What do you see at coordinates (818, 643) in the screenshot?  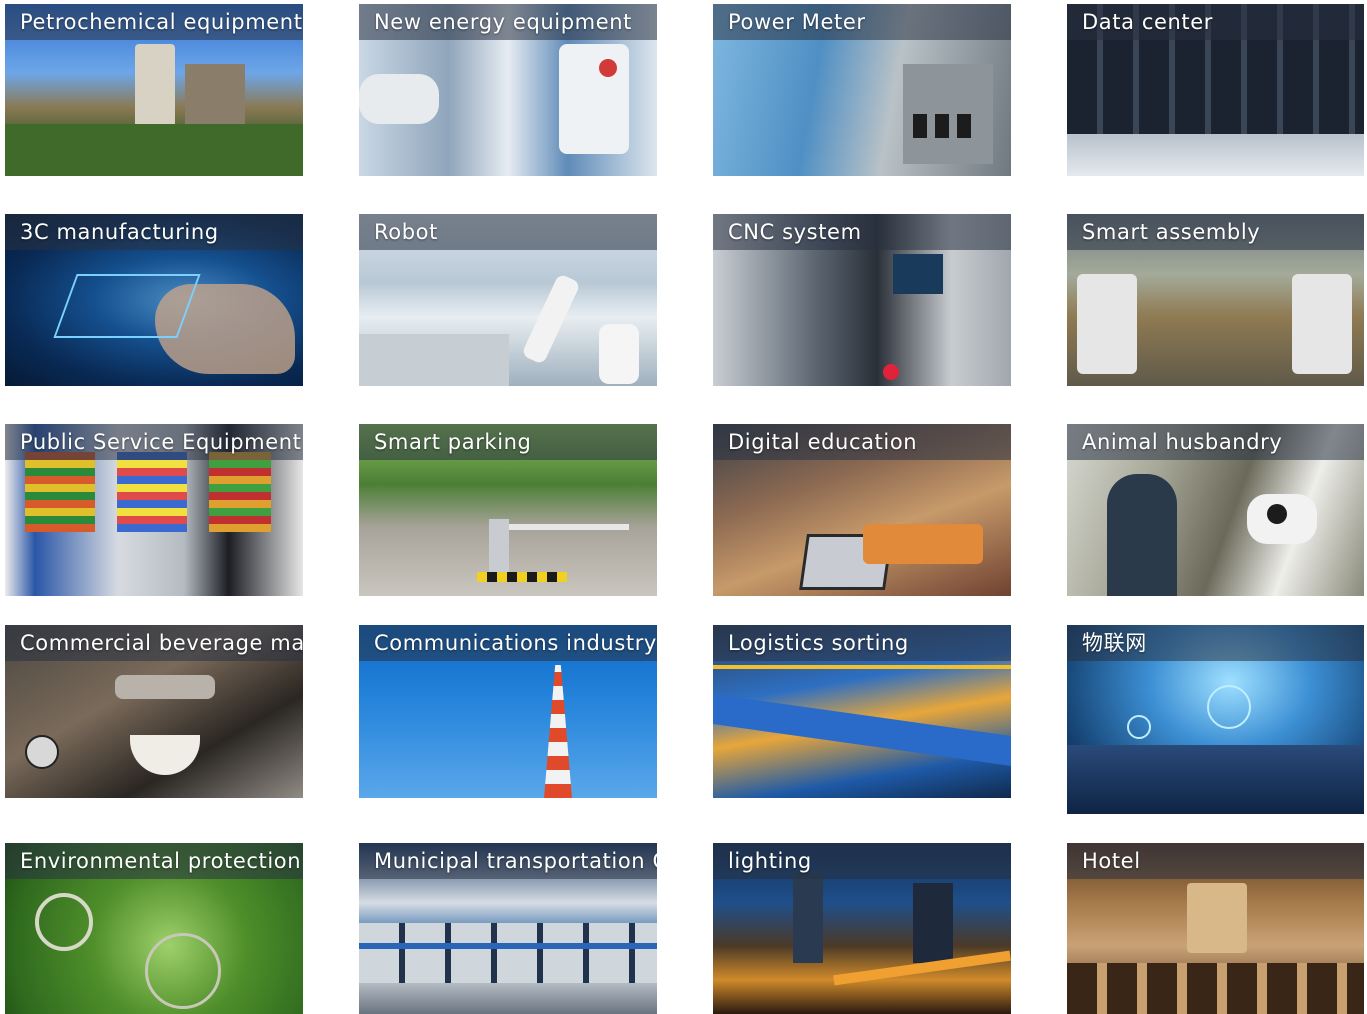 I see `tile-label: Logistics sorting` at bounding box center [818, 643].